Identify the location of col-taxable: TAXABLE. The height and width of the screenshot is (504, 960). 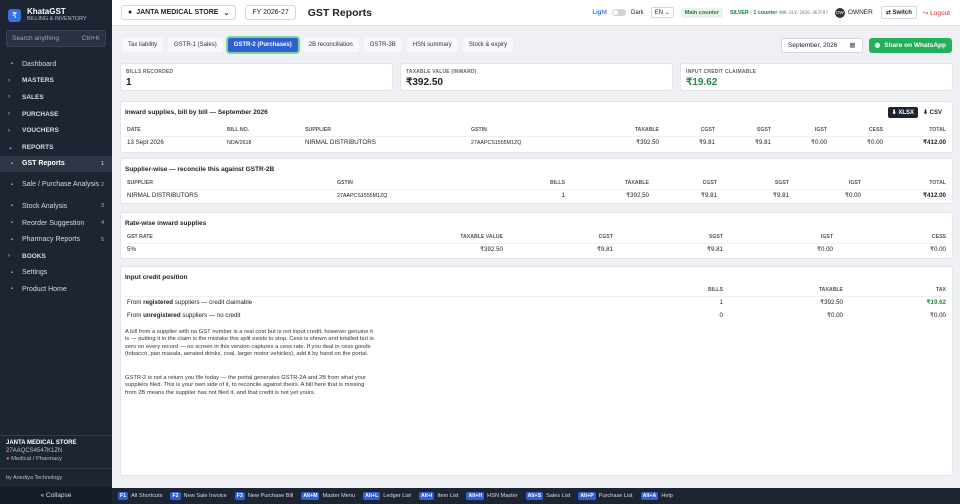
(625, 130).